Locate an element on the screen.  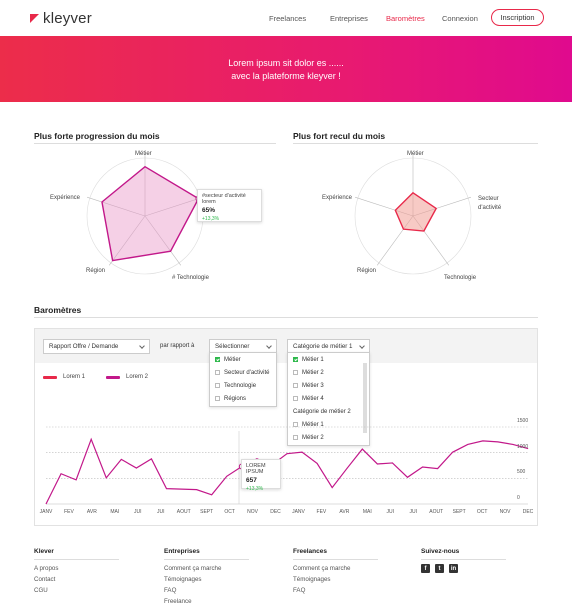
chart-tooltip: LOREM IPSUM 657 +13,3% is located at coordinates (261, 475).